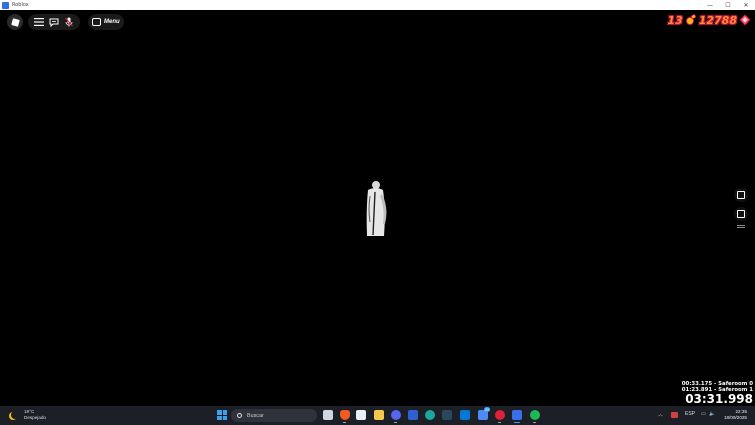  Describe the element at coordinates (674, 415) in the screenshot. I see `tray-app-icon` at that location.